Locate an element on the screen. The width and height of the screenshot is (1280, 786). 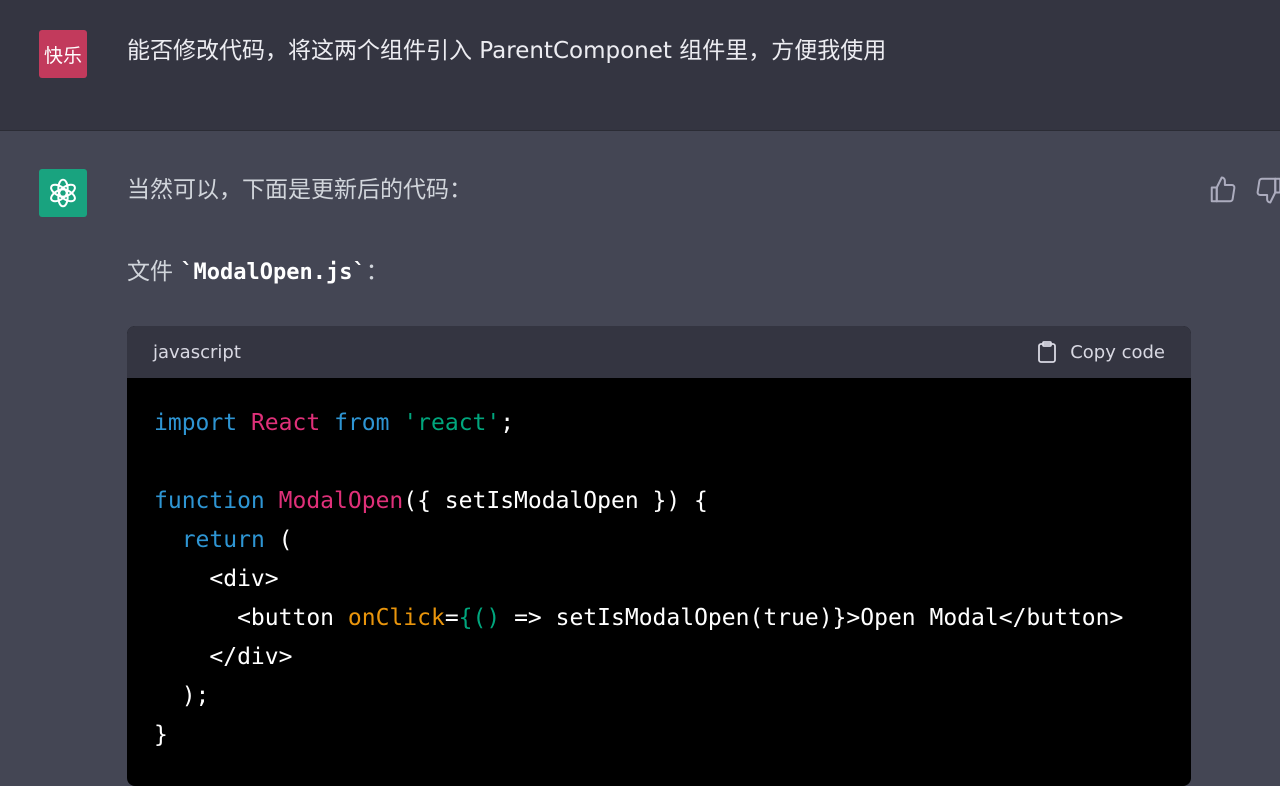
file-label-suffix: ： is located at coordinates (377, 272).